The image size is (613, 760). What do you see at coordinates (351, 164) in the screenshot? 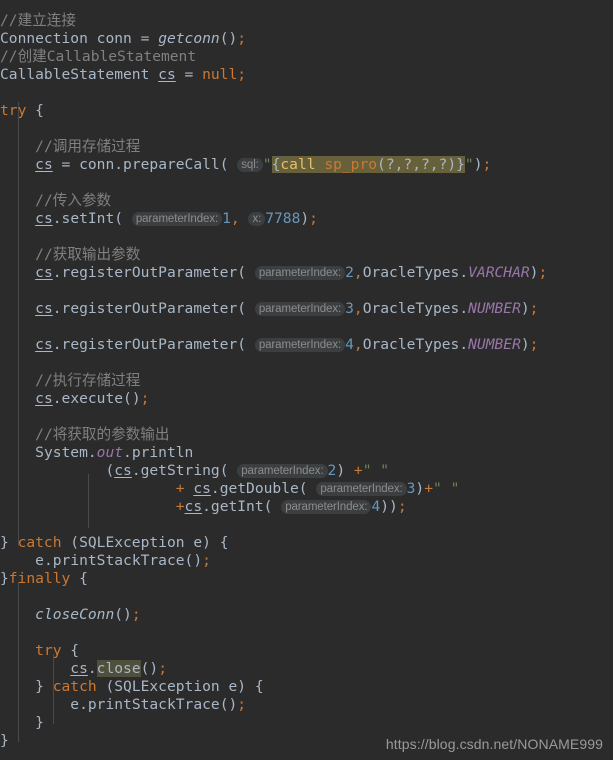
I see `sql-procedure-name: sp_pro` at bounding box center [351, 164].